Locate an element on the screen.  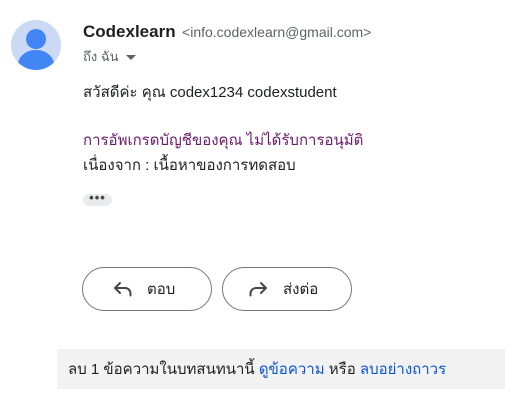
sender-line: Codexlearn <info.codexlearn@gmail.com> is located at coordinates (227, 32).